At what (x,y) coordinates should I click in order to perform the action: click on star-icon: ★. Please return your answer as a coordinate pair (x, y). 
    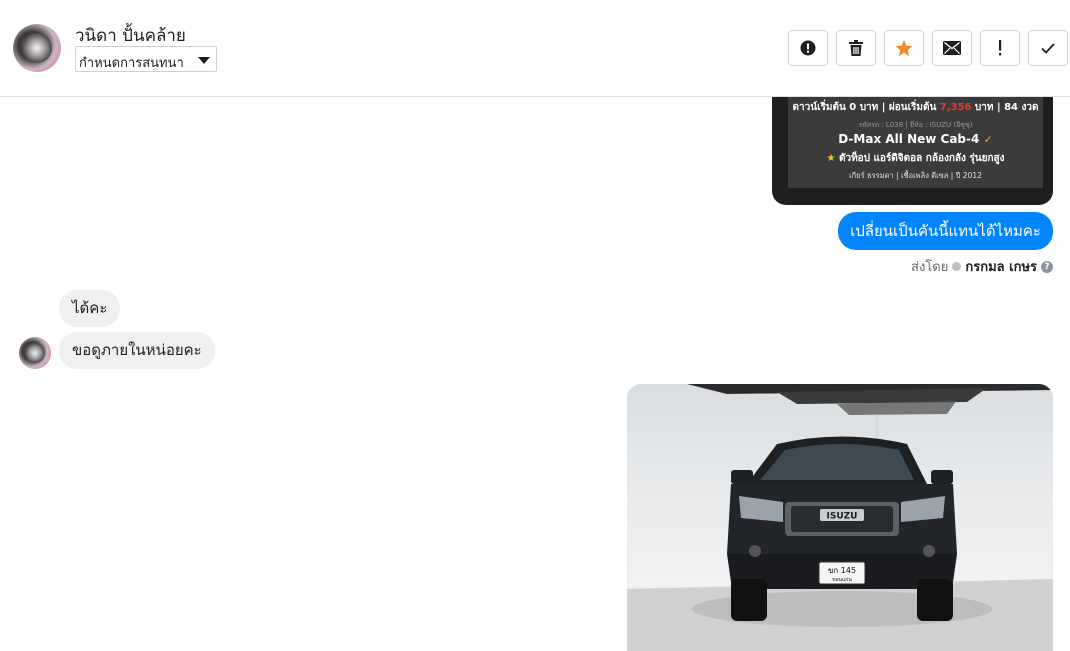
    Looking at the image, I should click on (831, 158).